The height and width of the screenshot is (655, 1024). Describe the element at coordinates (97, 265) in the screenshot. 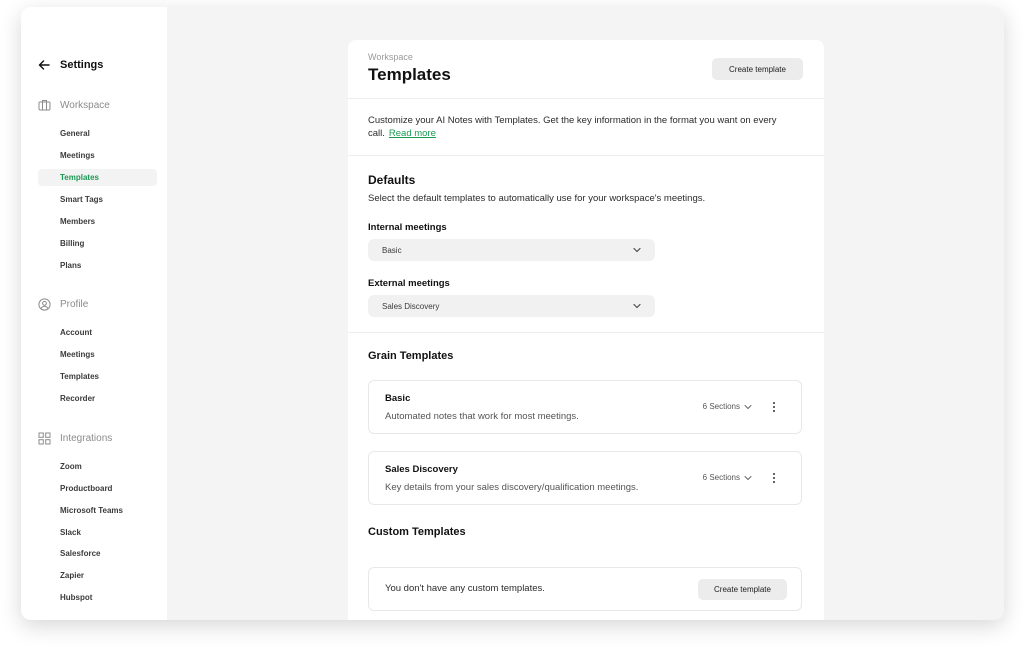

I see `sidebar-item-plans: Plans` at that location.